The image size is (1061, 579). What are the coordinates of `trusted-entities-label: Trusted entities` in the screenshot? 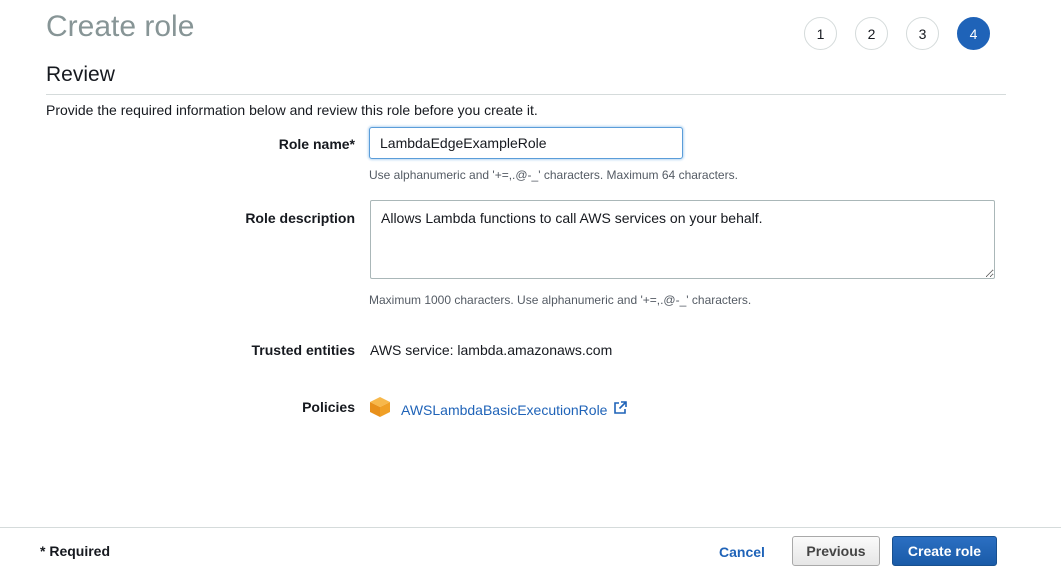 It's located at (303, 350).